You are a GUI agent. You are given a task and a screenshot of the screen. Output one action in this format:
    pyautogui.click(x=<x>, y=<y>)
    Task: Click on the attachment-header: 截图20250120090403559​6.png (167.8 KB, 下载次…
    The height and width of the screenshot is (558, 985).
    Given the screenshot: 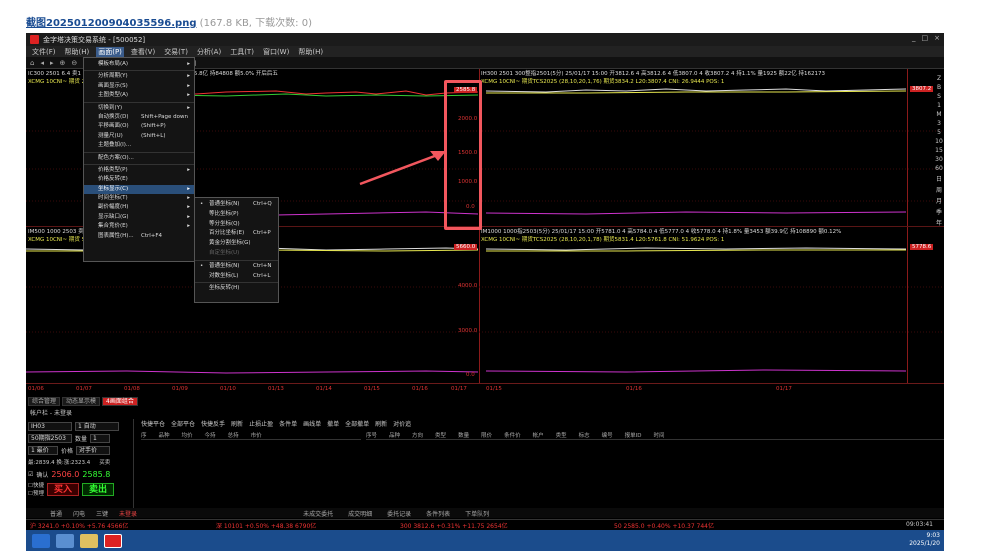 What is the action you would take?
    pyautogui.click(x=169, y=21)
    